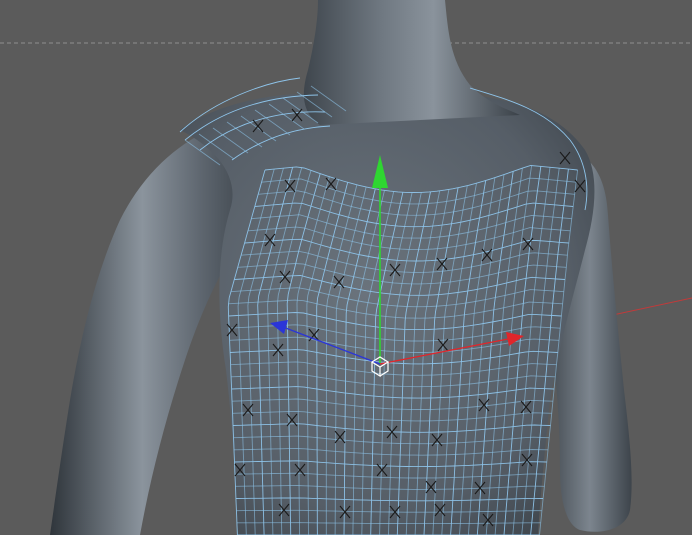 Image resolution: width=692 pixels, height=535 pixels. I want to click on neck, so click(411, 62).